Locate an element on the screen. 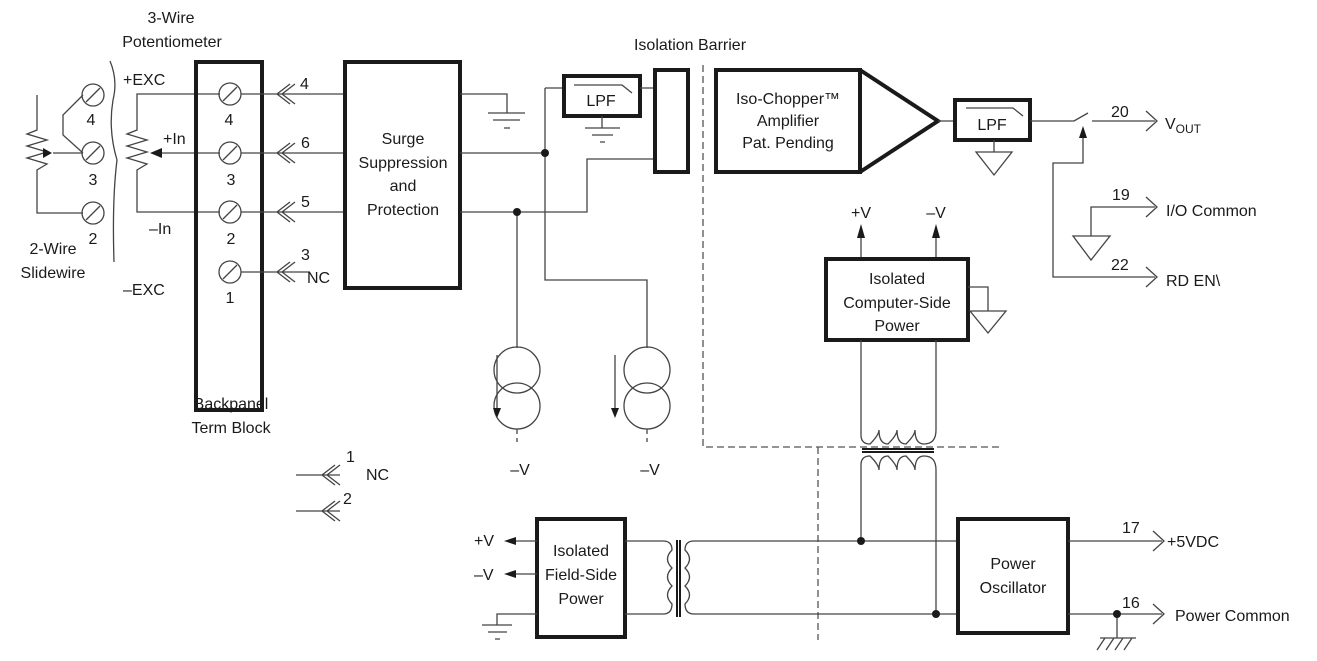 The height and width of the screenshot is (661, 1317). slidewire-label: 2-Wire is located at coordinates (52, 249).